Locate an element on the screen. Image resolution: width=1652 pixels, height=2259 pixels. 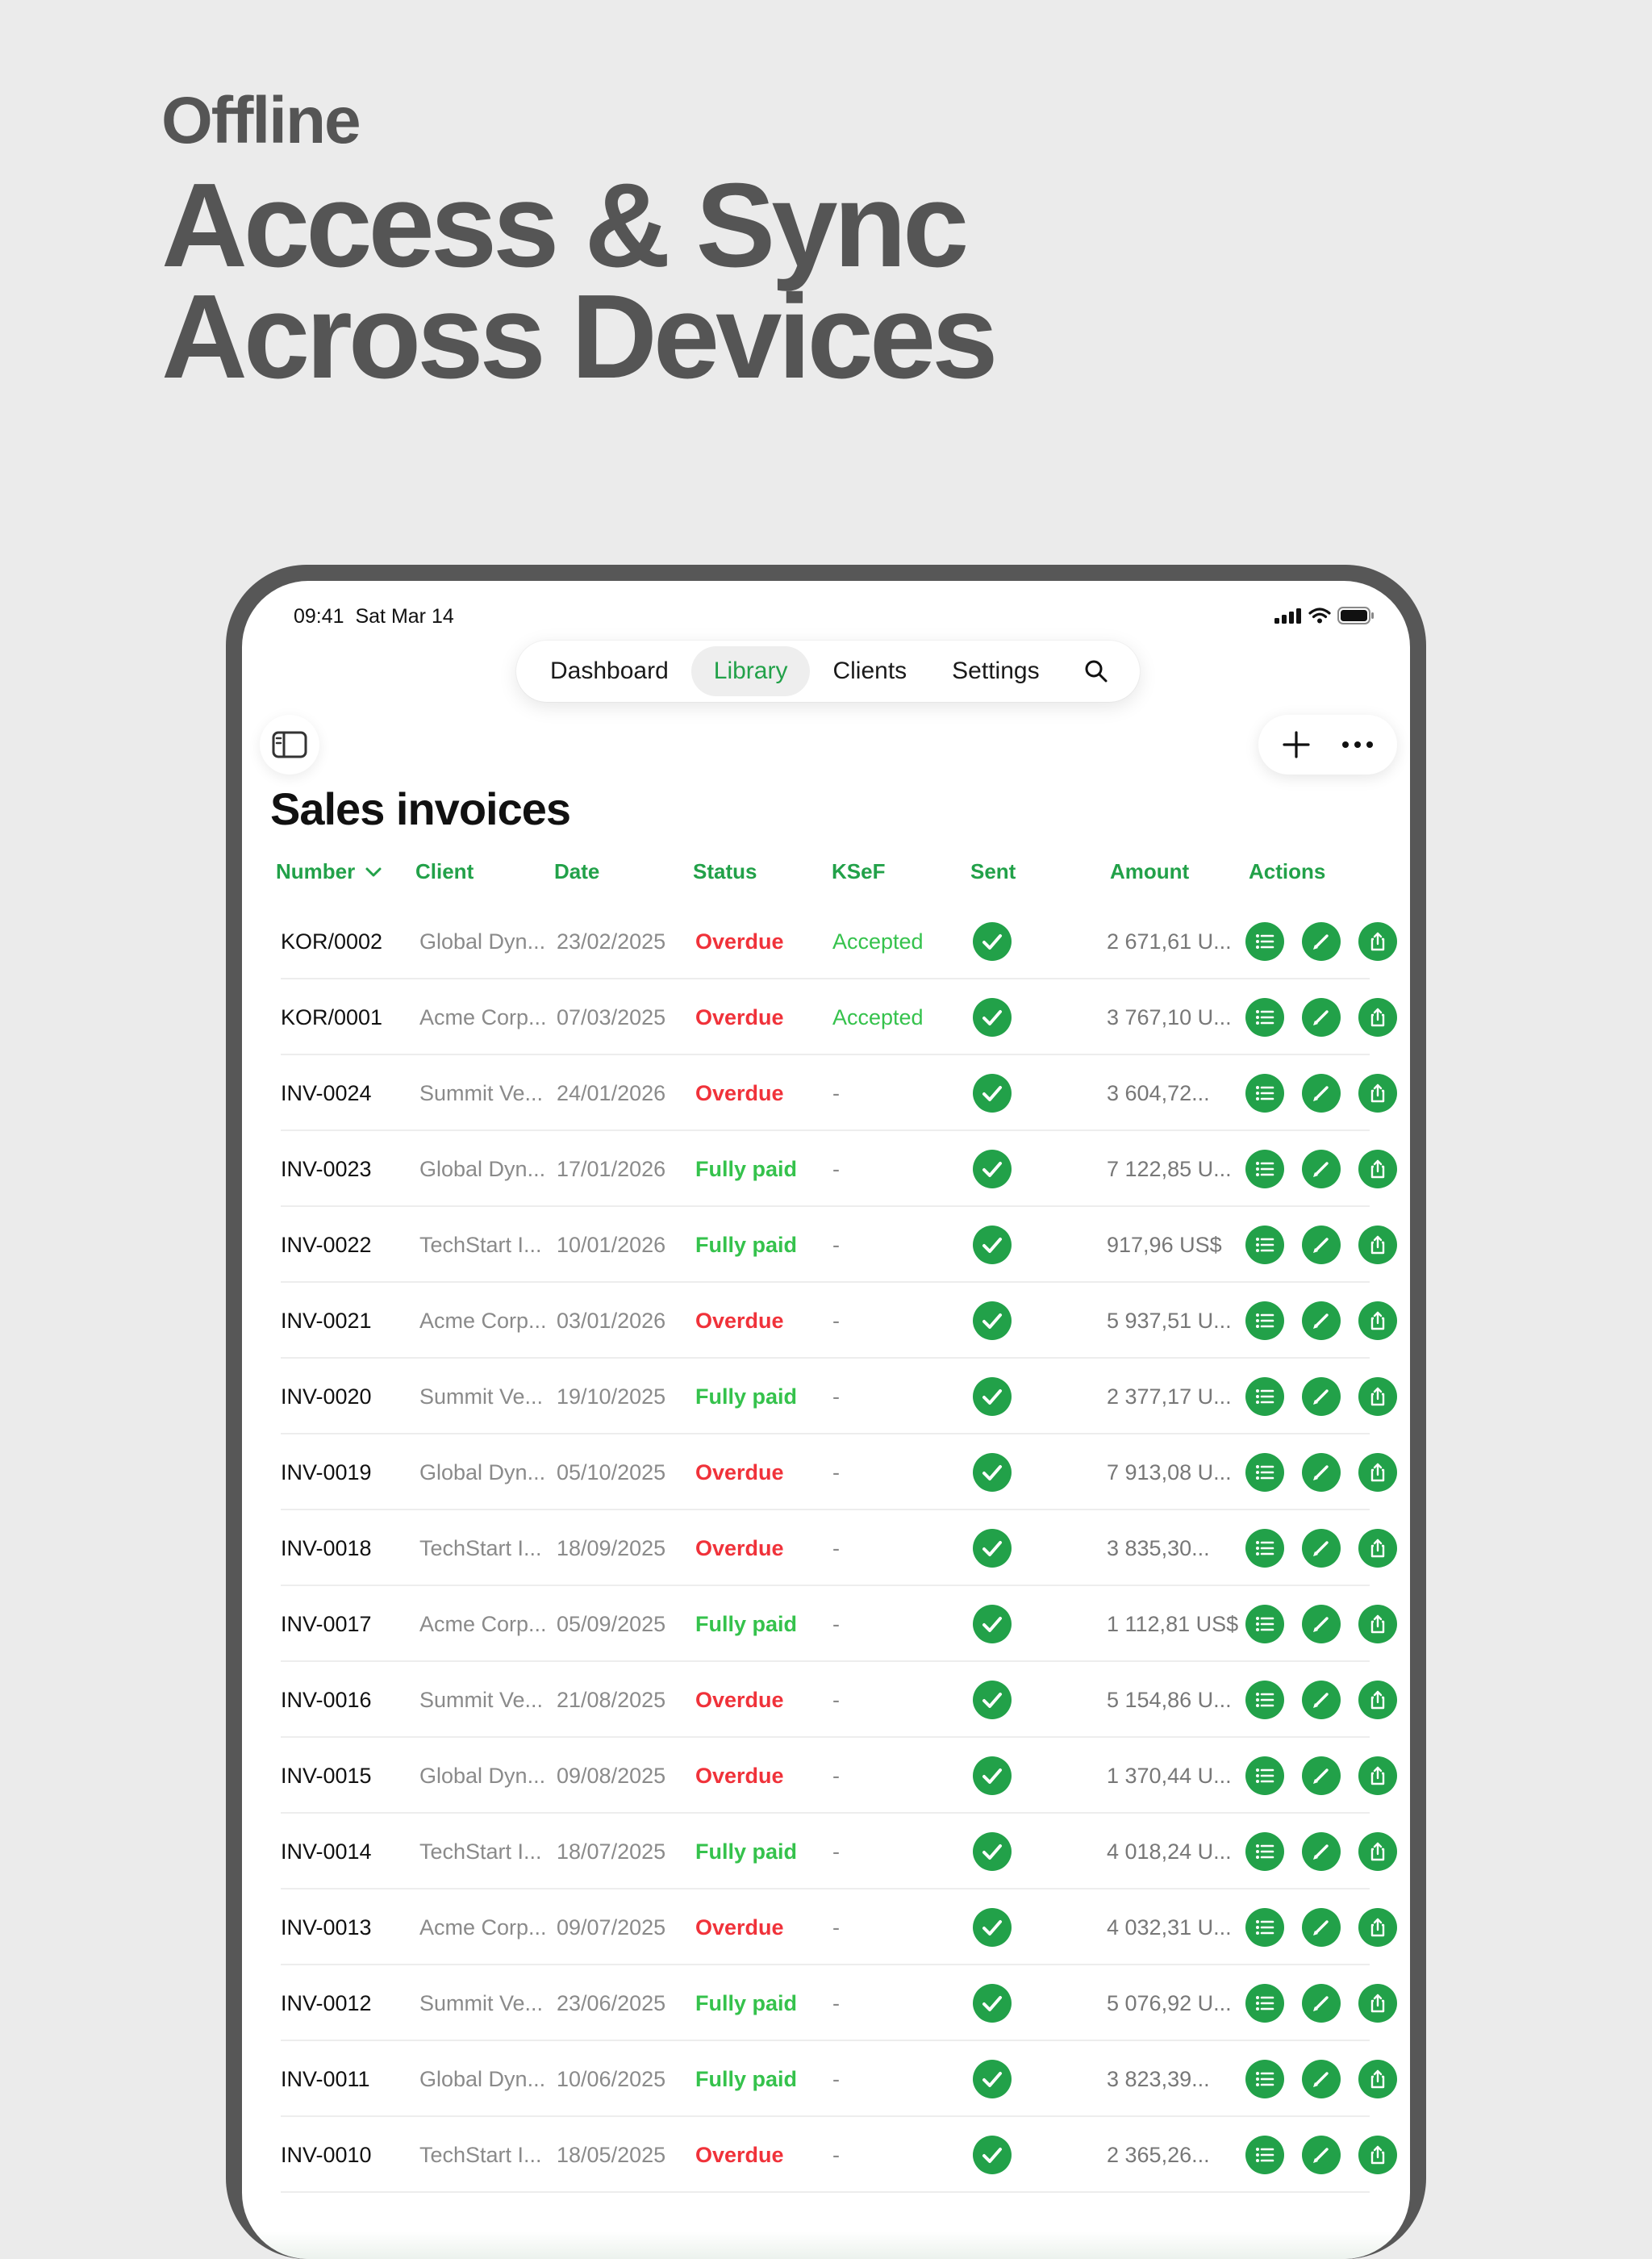
edit-pencil-icon is located at coordinates (1321, 2156).